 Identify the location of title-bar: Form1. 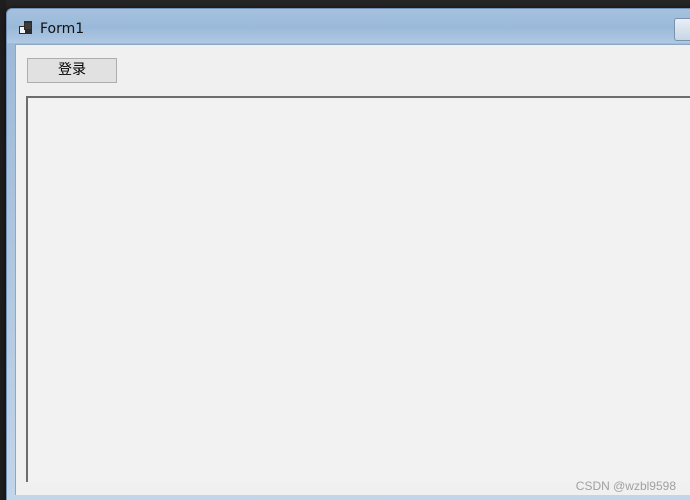
(348, 26).